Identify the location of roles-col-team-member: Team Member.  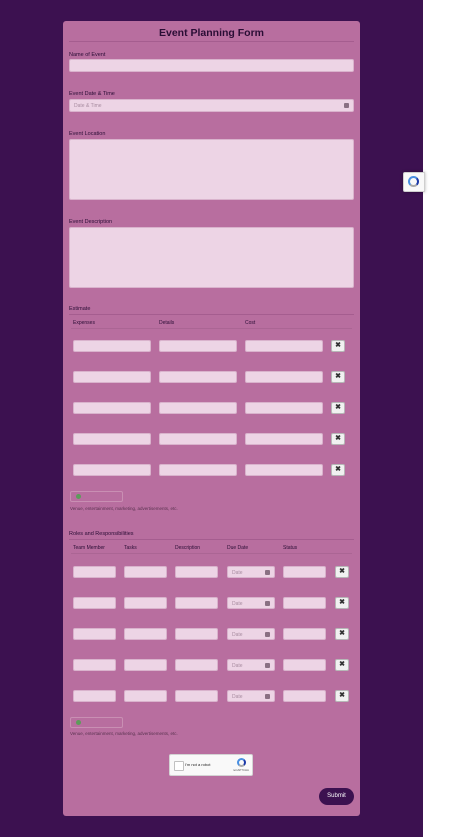
(89, 548).